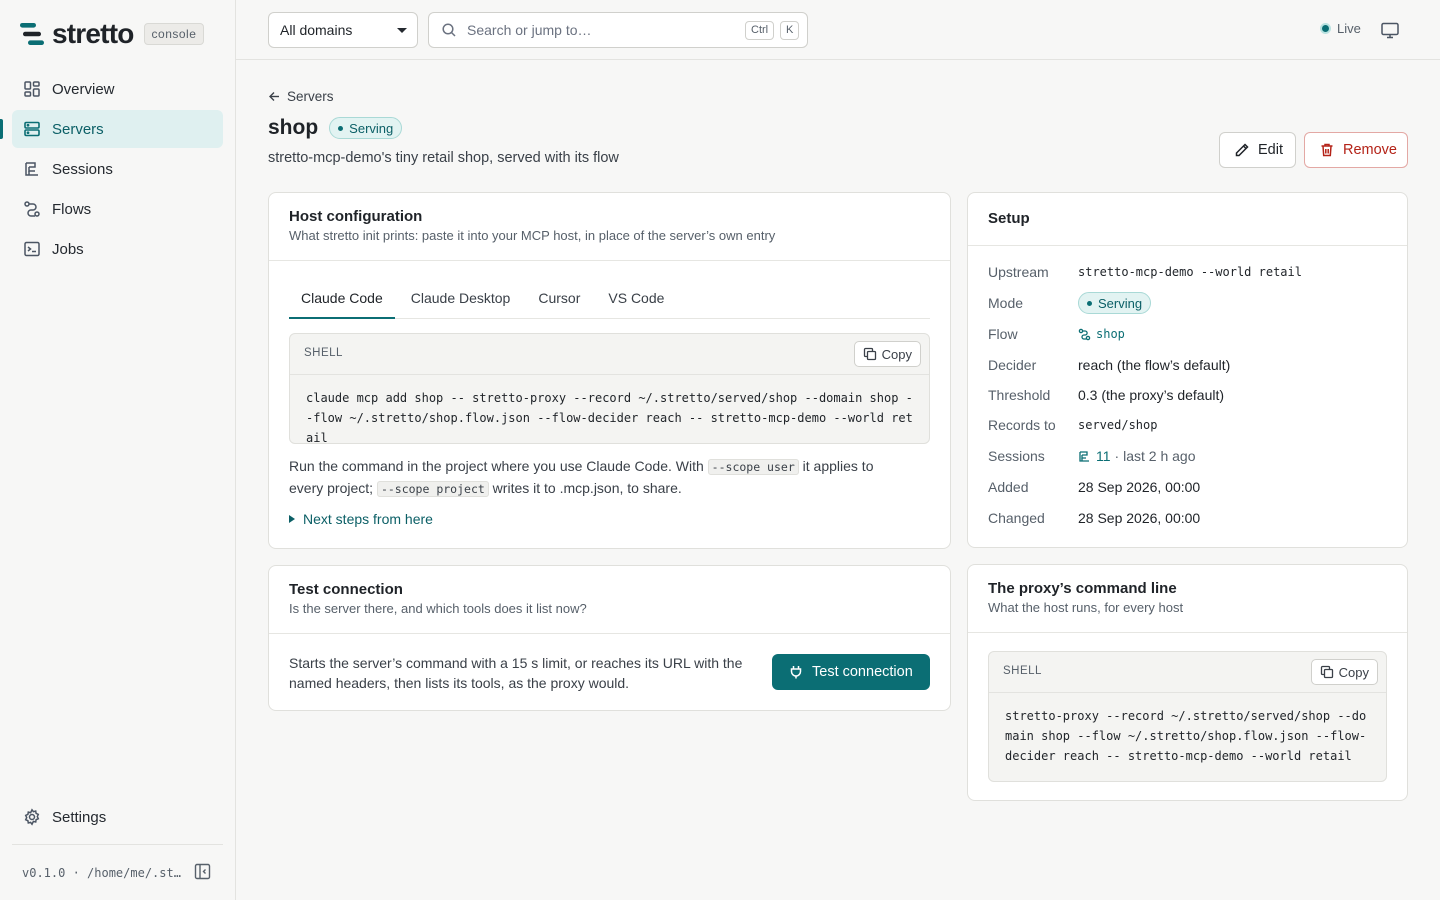 This screenshot has height=900, width=1440. I want to click on flow-link-label: shop, so click(1110, 334).